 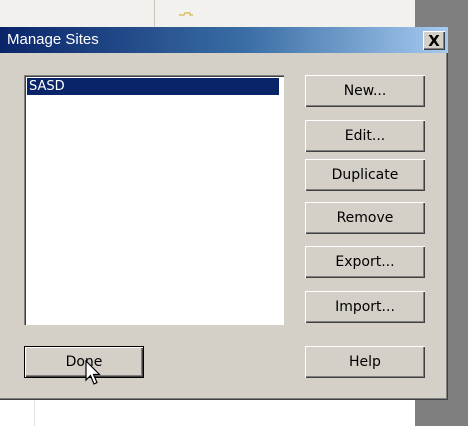 What do you see at coordinates (224, 40) in the screenshot?
I see `title-bar: Manage Sites X` at bounding box center [224, 40].